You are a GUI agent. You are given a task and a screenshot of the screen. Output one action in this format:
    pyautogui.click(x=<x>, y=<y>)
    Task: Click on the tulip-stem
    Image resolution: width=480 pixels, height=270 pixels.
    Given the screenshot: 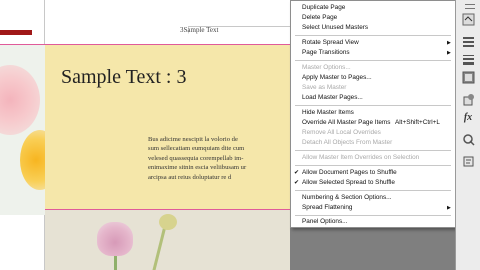 What is the action you would take?
    pyautogui.click(x=115, y=262)
    